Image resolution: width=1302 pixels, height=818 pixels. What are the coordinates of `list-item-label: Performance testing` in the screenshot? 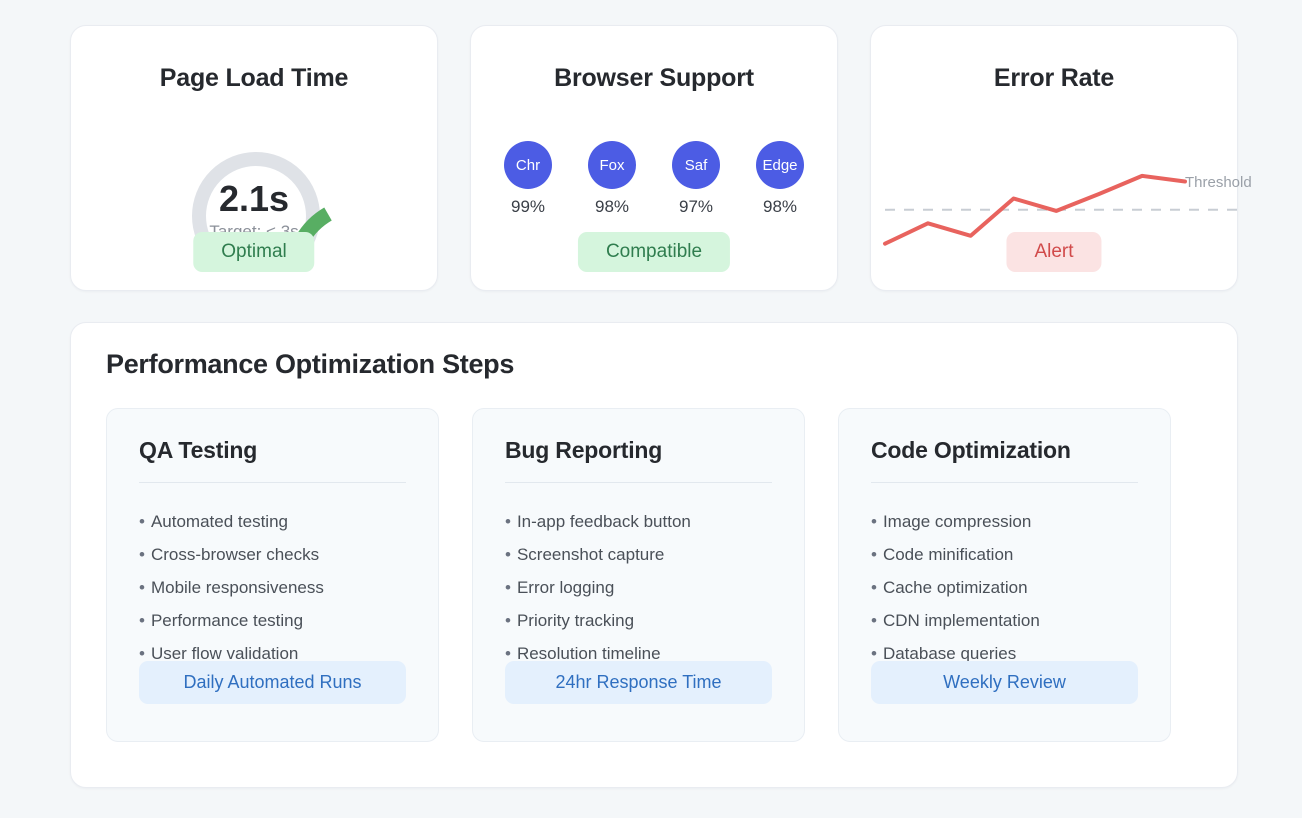 It's located at (227, 620).